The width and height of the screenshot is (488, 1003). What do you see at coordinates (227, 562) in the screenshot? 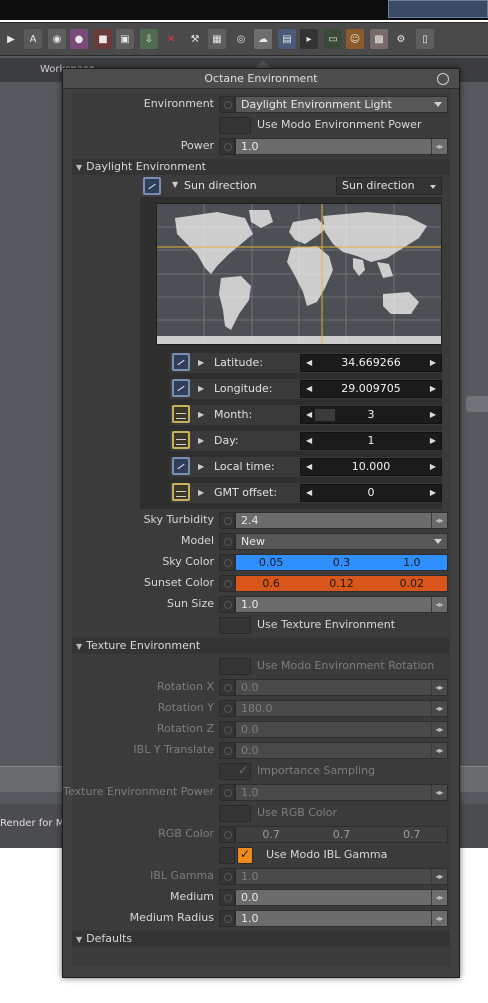
I see `sky-color-knob` at bounding box center [227, 562].